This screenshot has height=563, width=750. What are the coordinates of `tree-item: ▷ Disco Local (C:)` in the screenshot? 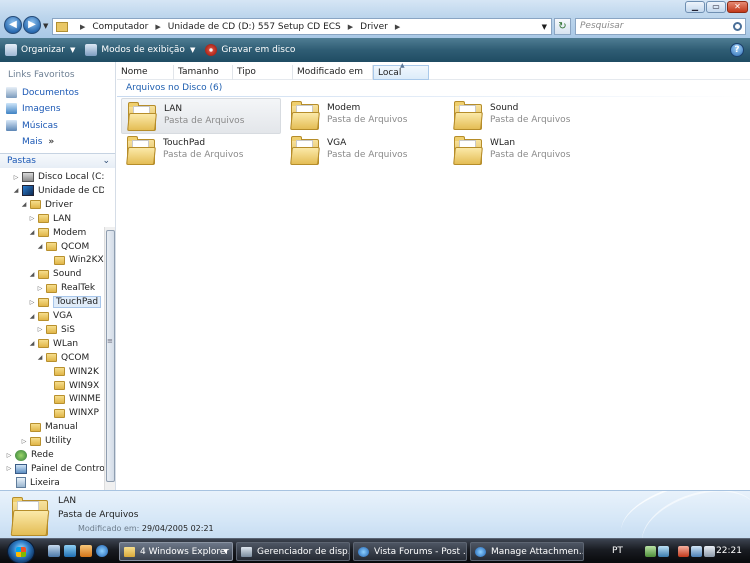 It's located at (58, 177).